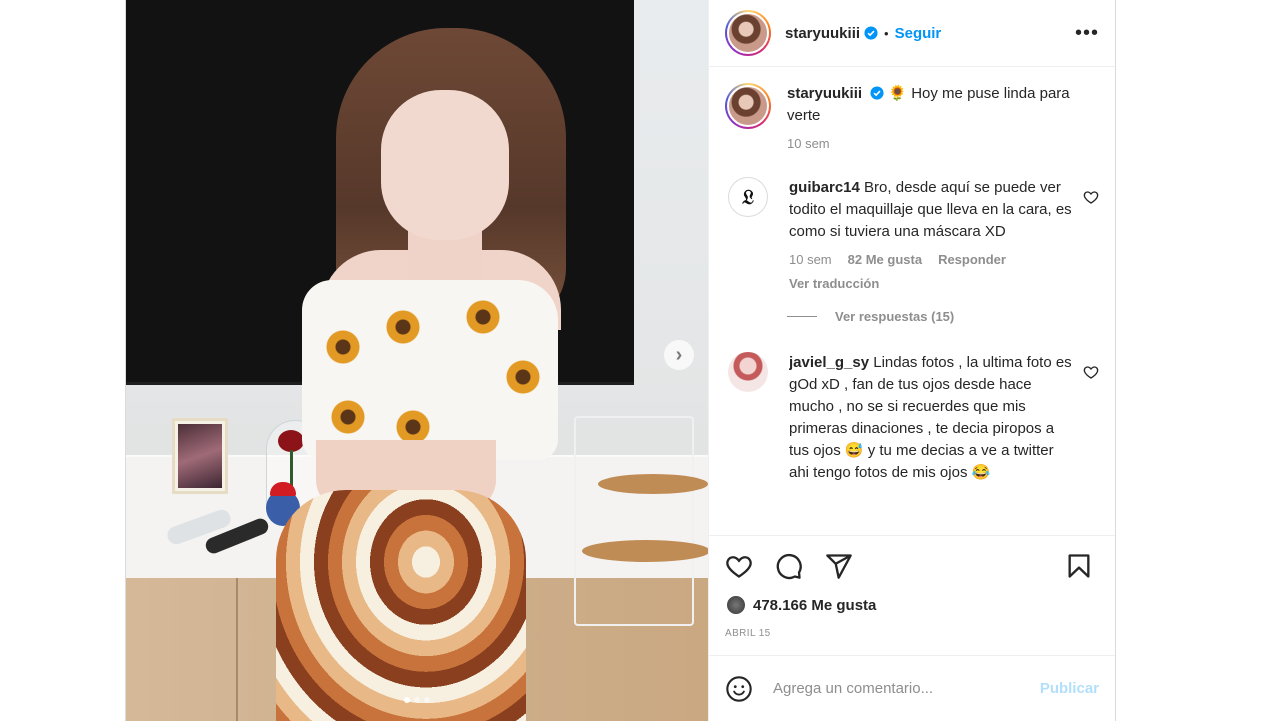  Describe the element at coordinates (885, 260) in the screenshot. I see `comment-likes: 82 Me gusta` at that location.